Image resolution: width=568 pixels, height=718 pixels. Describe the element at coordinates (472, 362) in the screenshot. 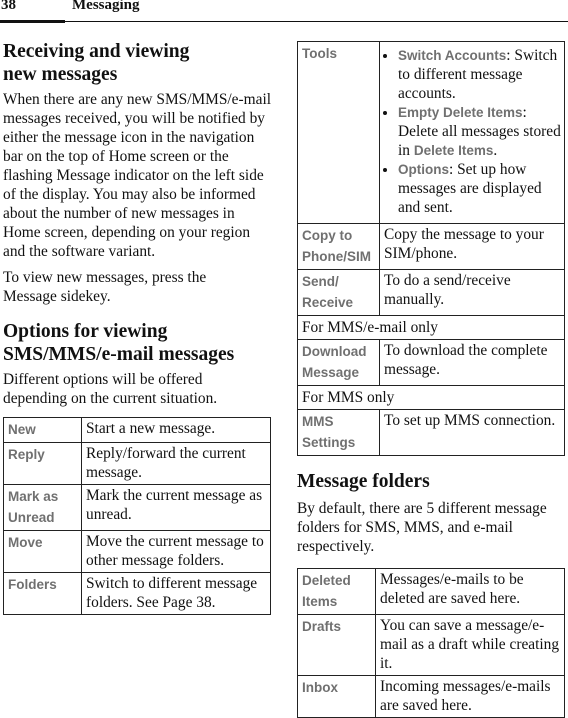

I see `option-desc: To download the complete message.` at that location.